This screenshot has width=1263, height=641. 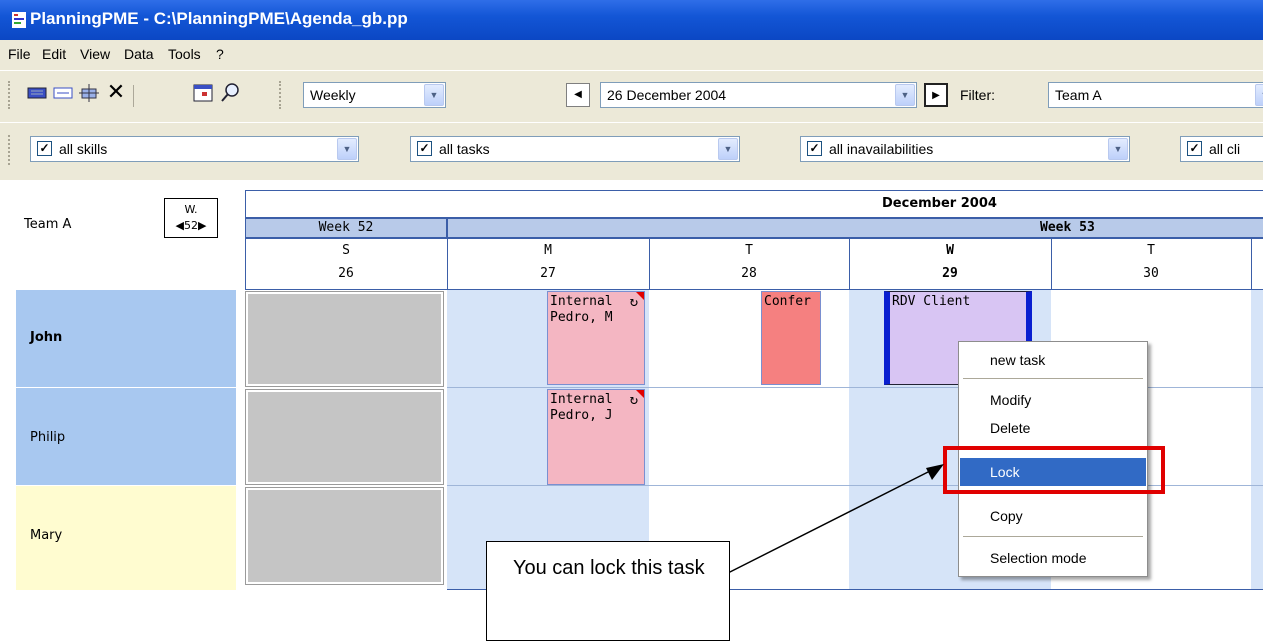 What do you see at coordinates (581, 317) in the screenshot?
I see `task-label-line2: Pedro, M` at bounding box center [581, 317].